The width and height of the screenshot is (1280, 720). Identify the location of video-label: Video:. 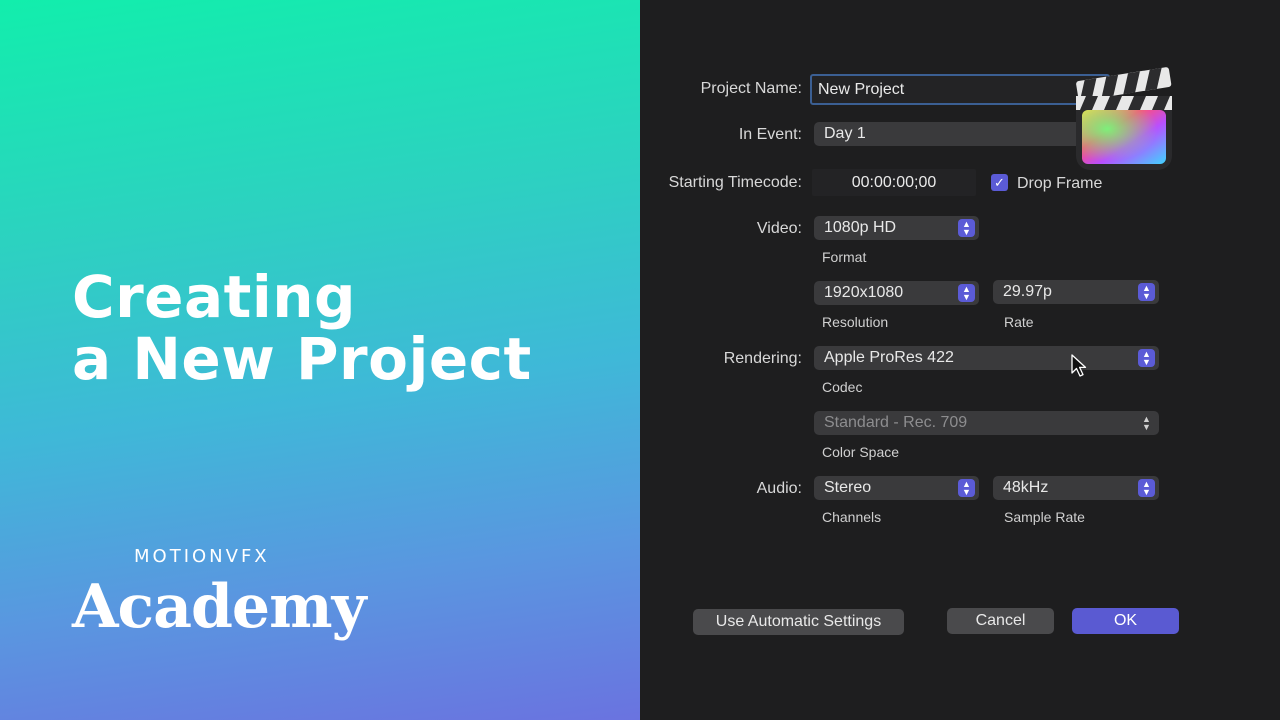
(779, 228).